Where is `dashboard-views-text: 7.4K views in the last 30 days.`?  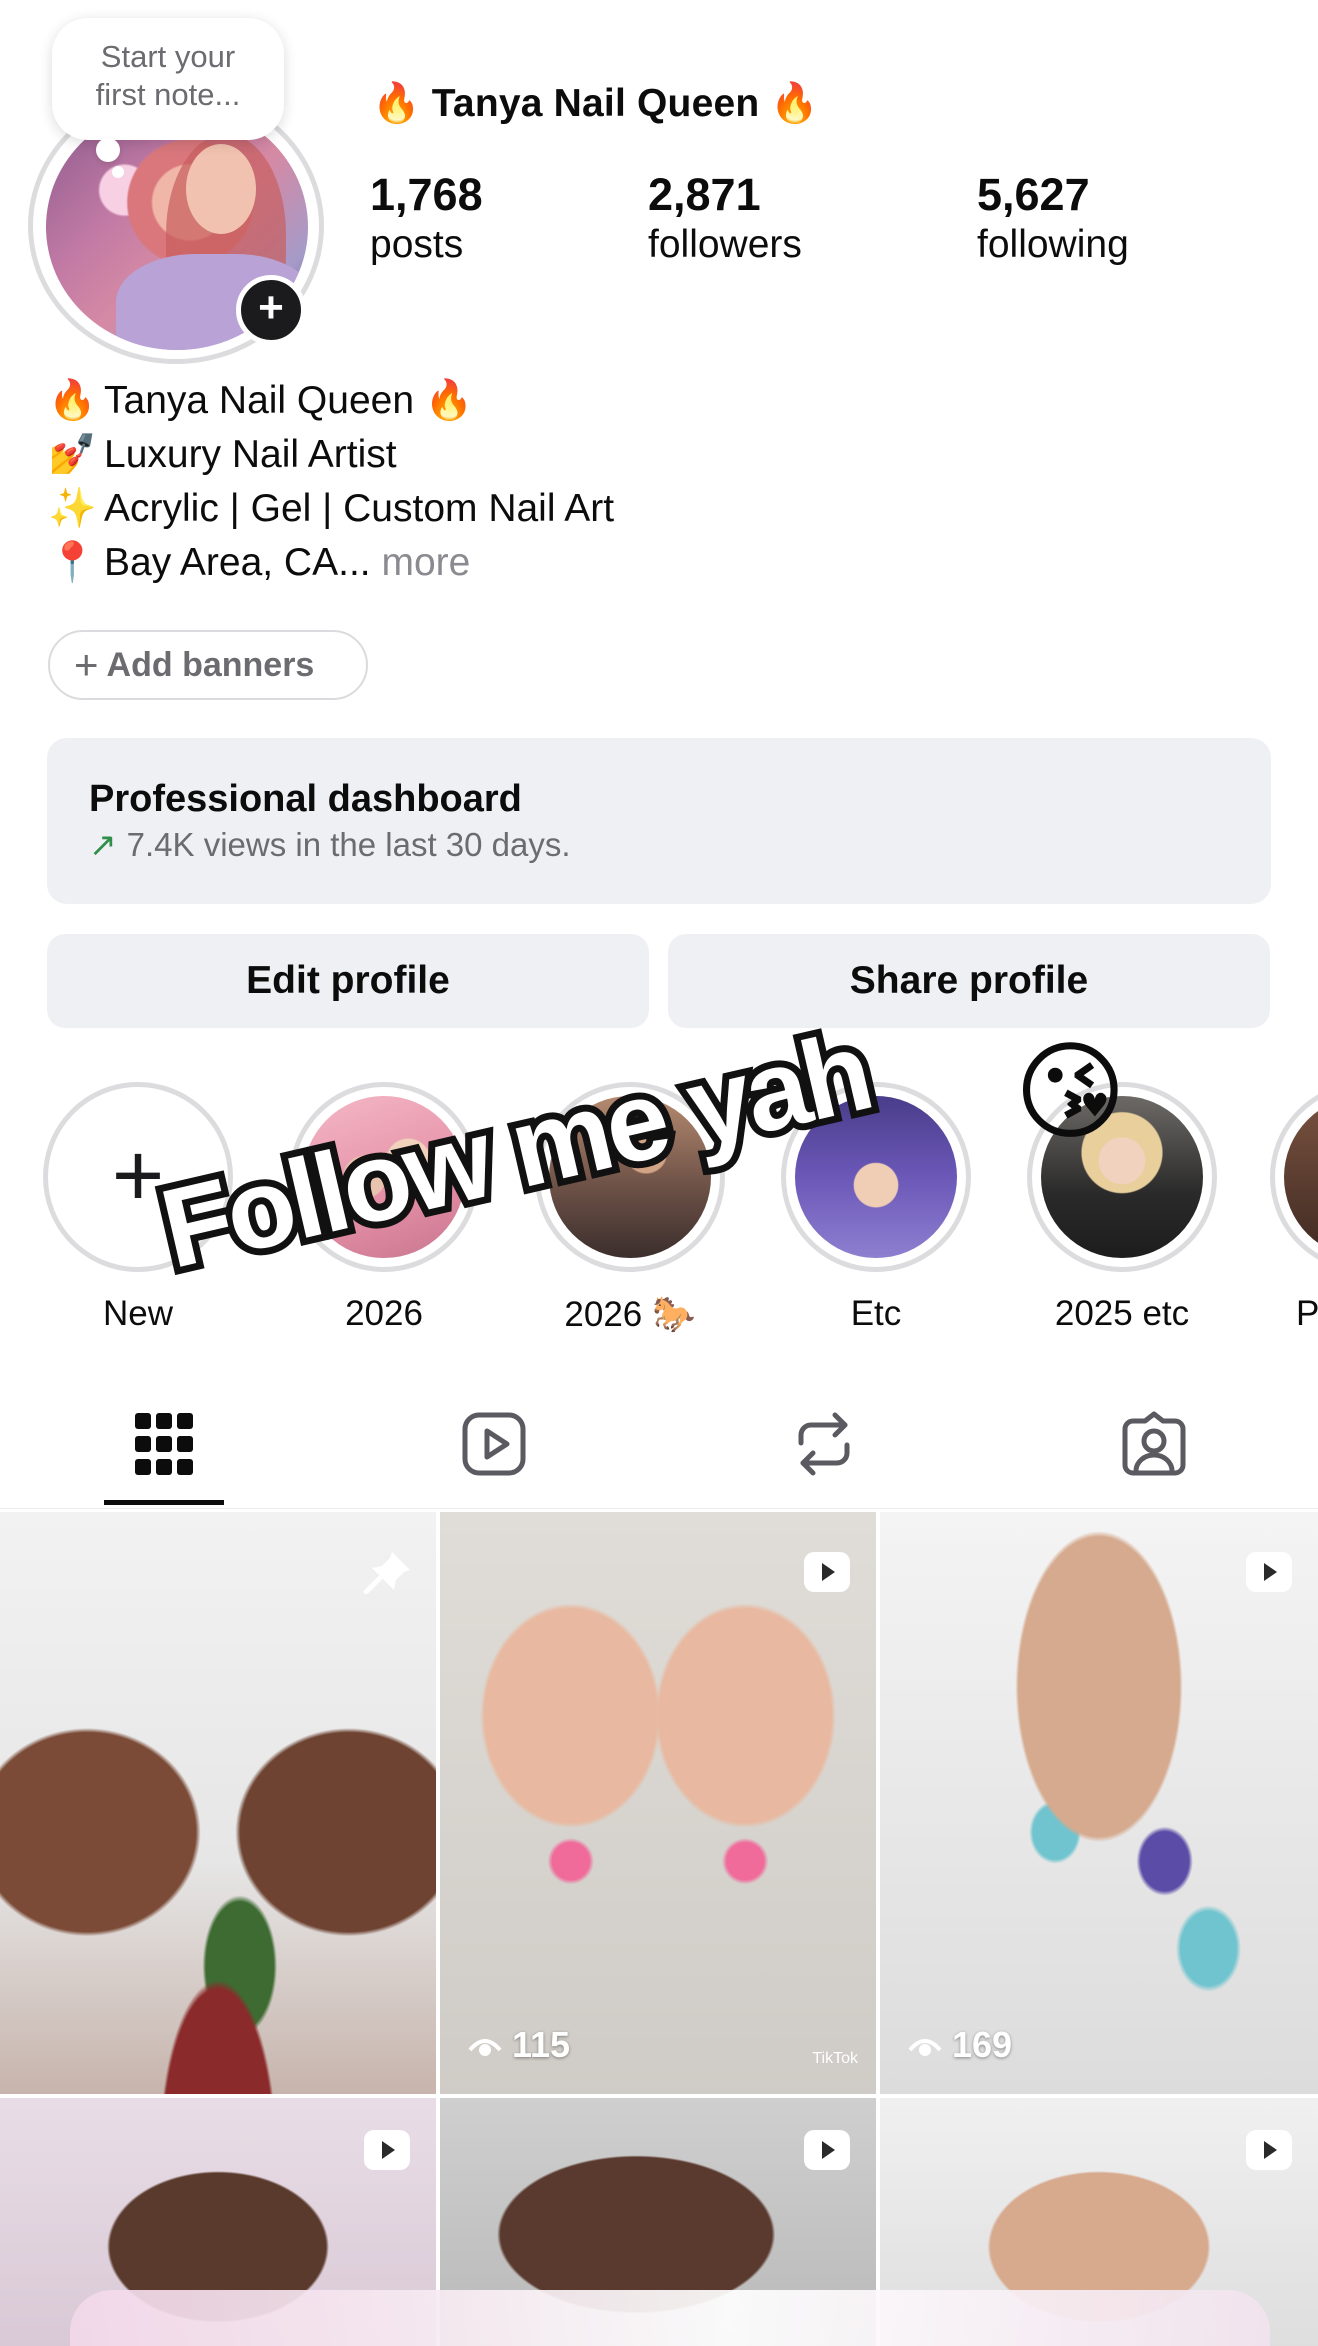 dashboard-views-text: 7.4K views in the last 30 days. is located at coordinates (348, 844).